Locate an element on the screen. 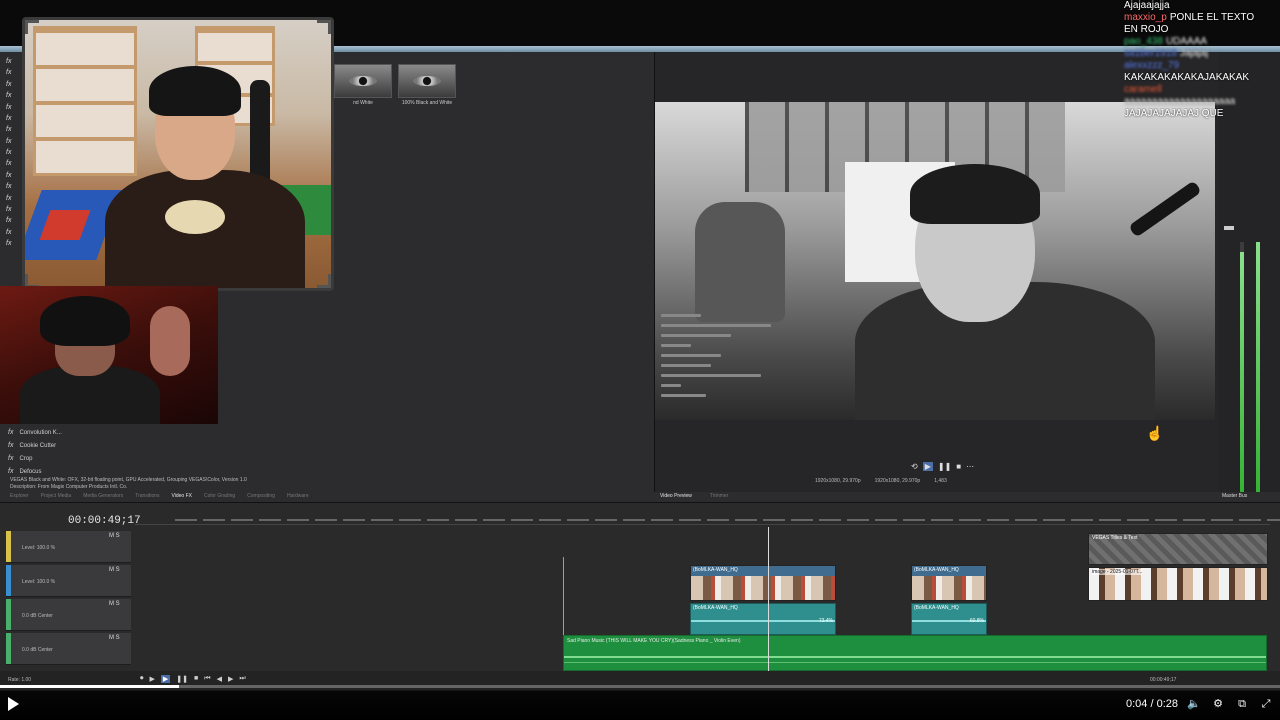 The height and width of the screenshot is (720, 1280). dock-tab: Project Media is located at coordinates (56, 496).